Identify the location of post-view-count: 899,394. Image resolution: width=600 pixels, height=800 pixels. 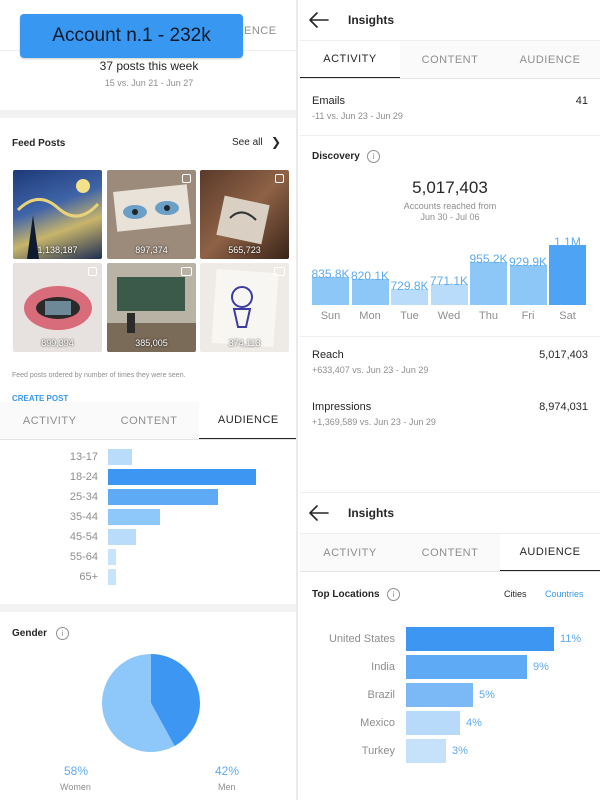
(57, 343).